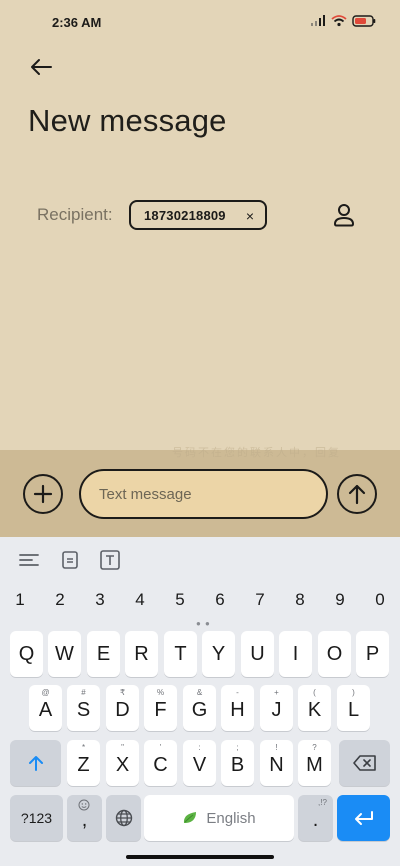 The height and width of the screenshot is (866, 400). Describe the element at coordinates (276, 747) in the screenshot. I see `key-n-alt: !` at that location.